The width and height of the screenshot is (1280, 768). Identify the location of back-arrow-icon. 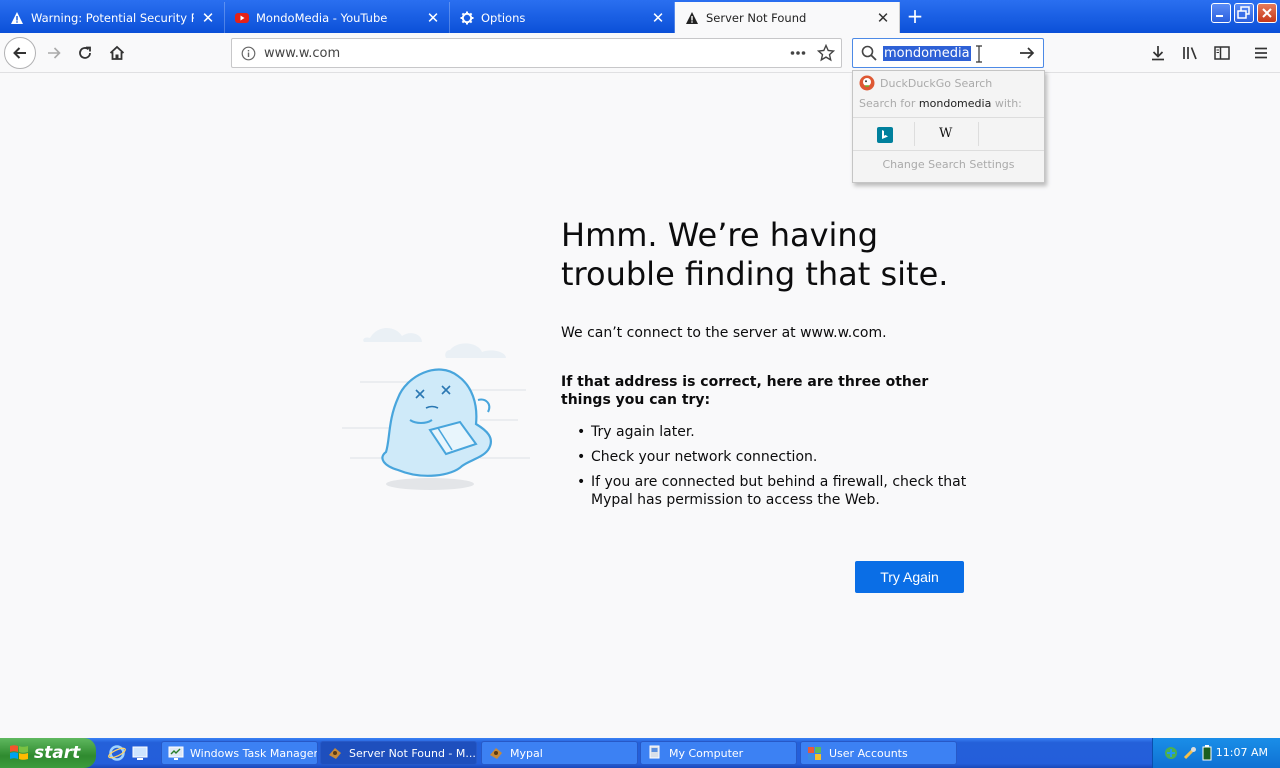
(19, 53).